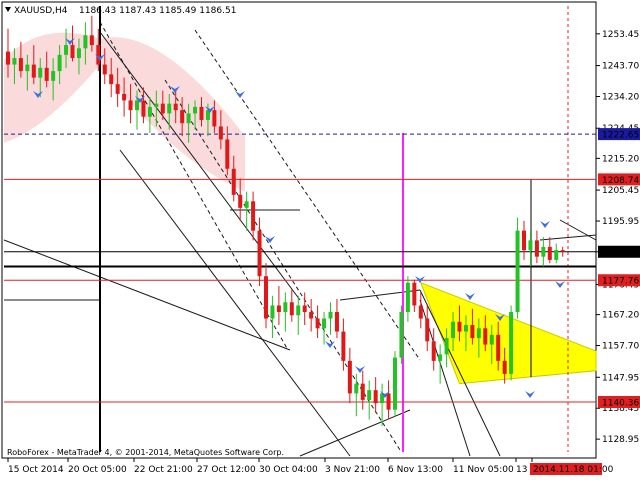  Describe the element at coordinates (521, 470) in the screenshot. I see `x-tick-label: 13` at that location.